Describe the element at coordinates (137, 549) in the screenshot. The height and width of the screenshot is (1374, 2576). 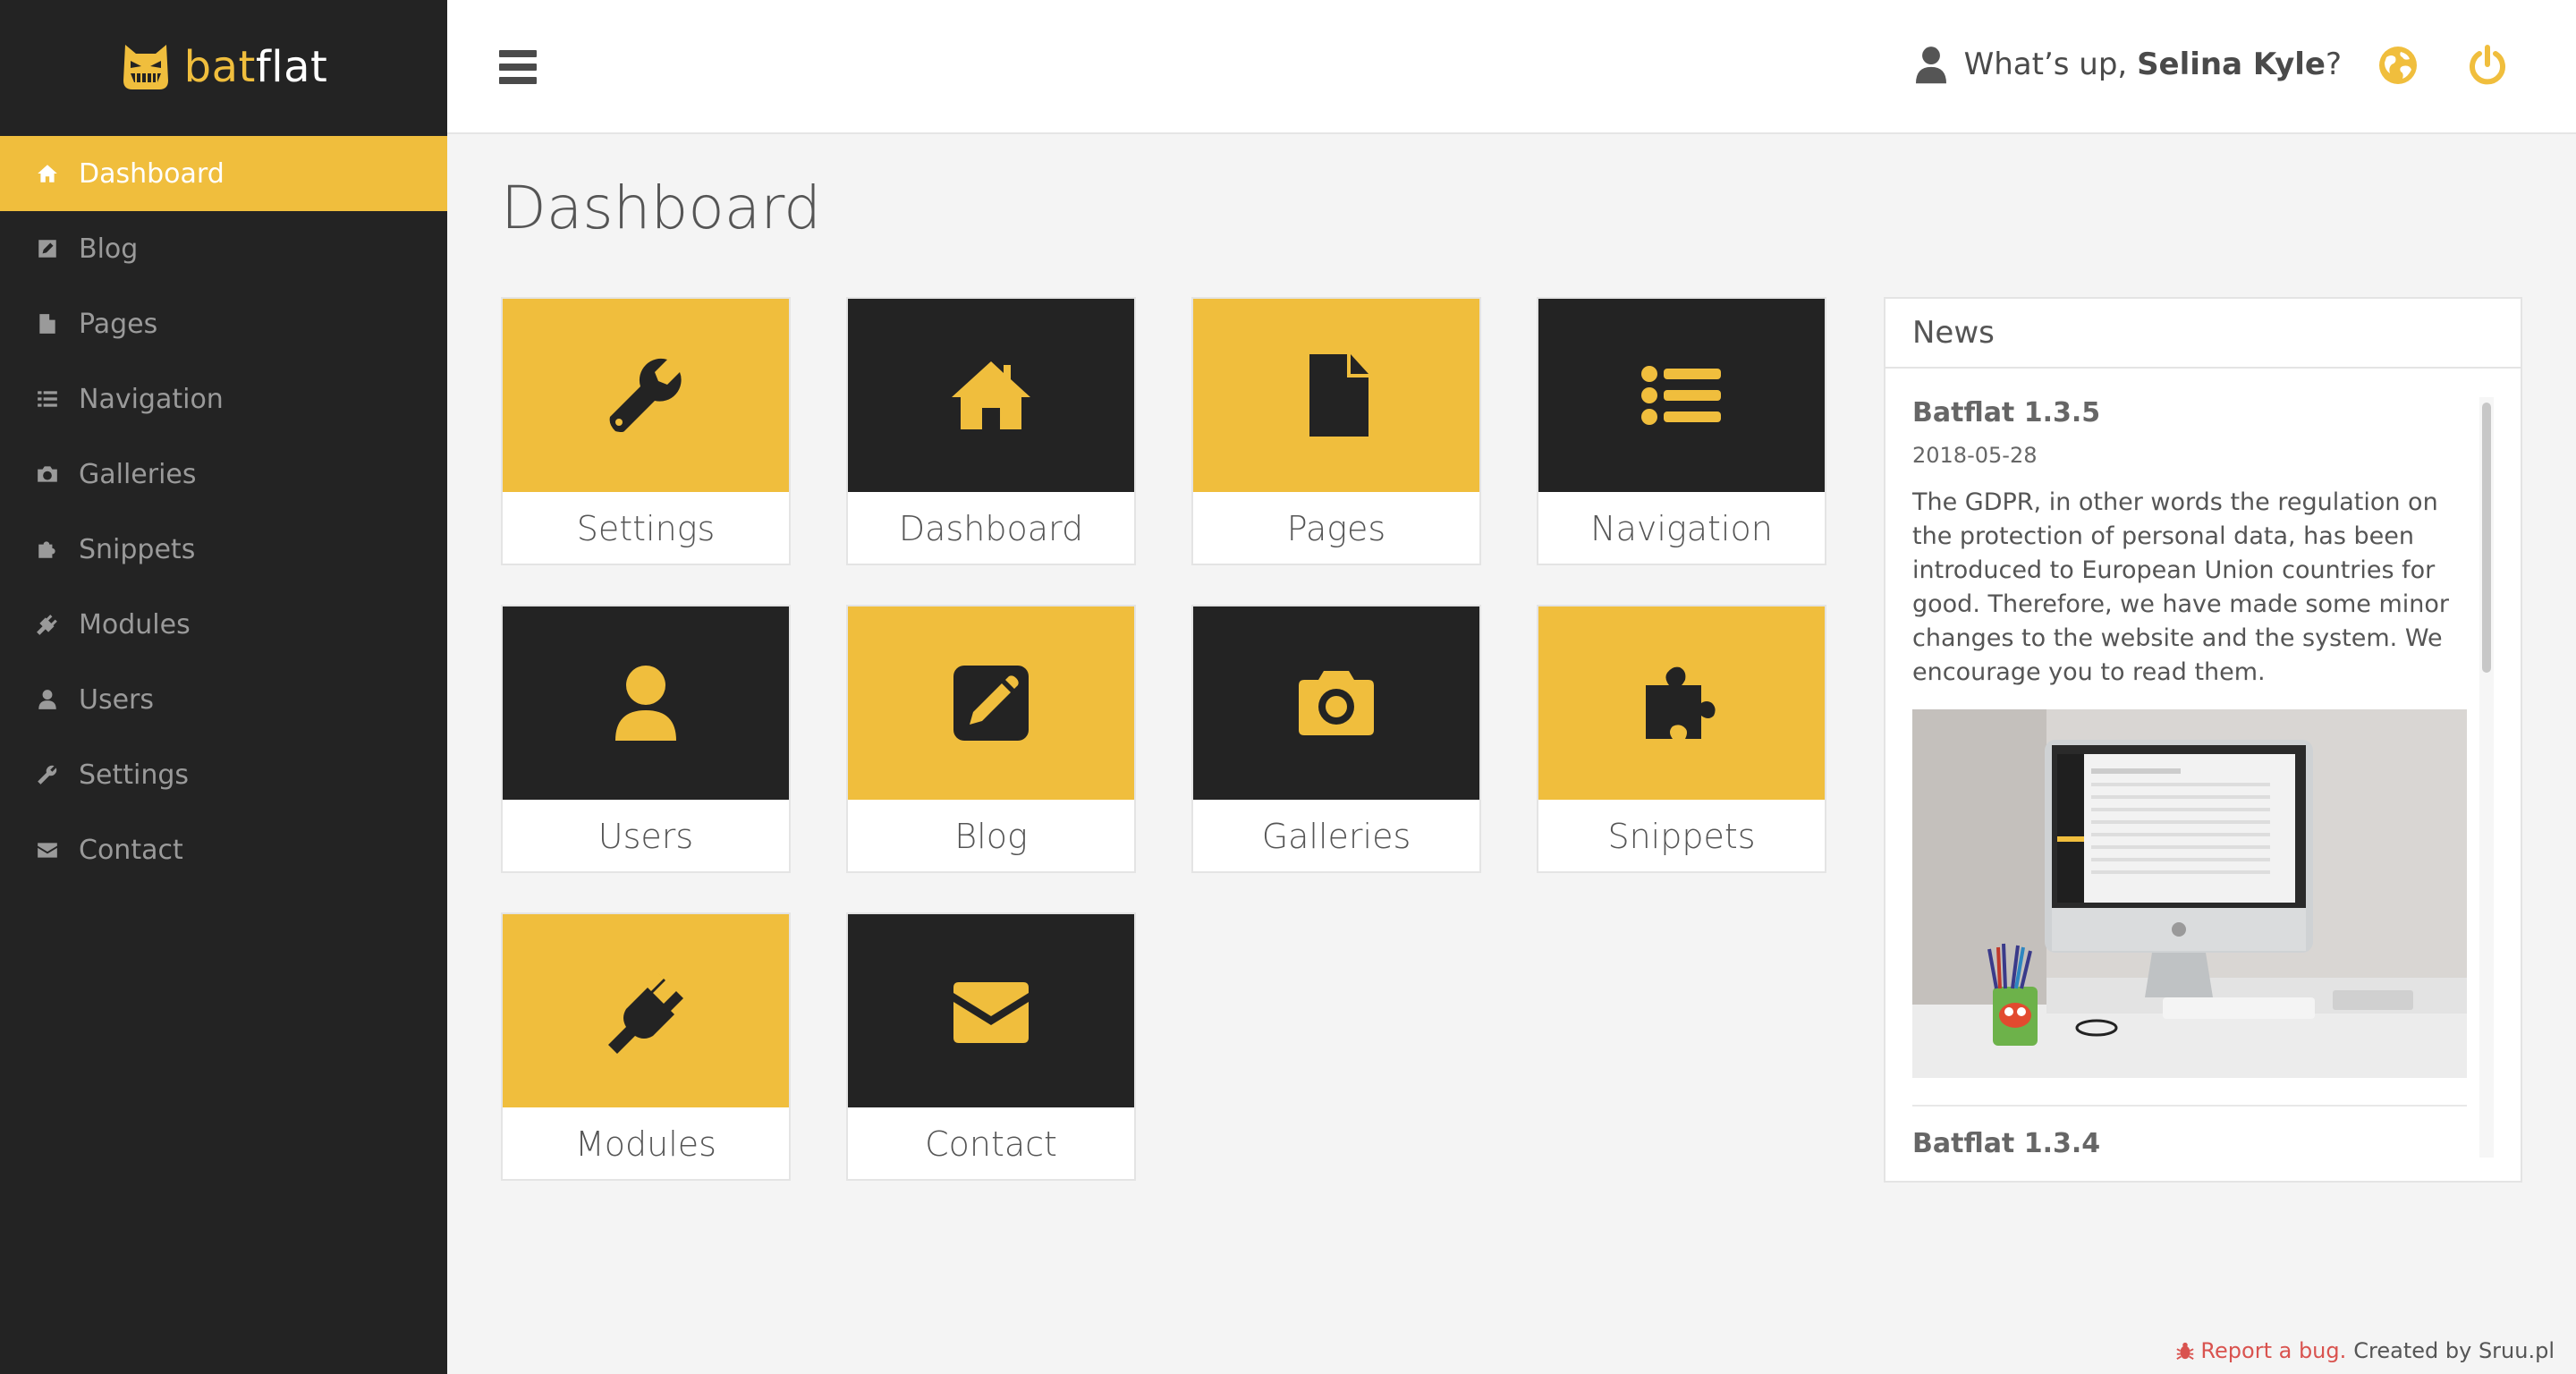
I see `sidebar-item-label: Snippets` at that location.